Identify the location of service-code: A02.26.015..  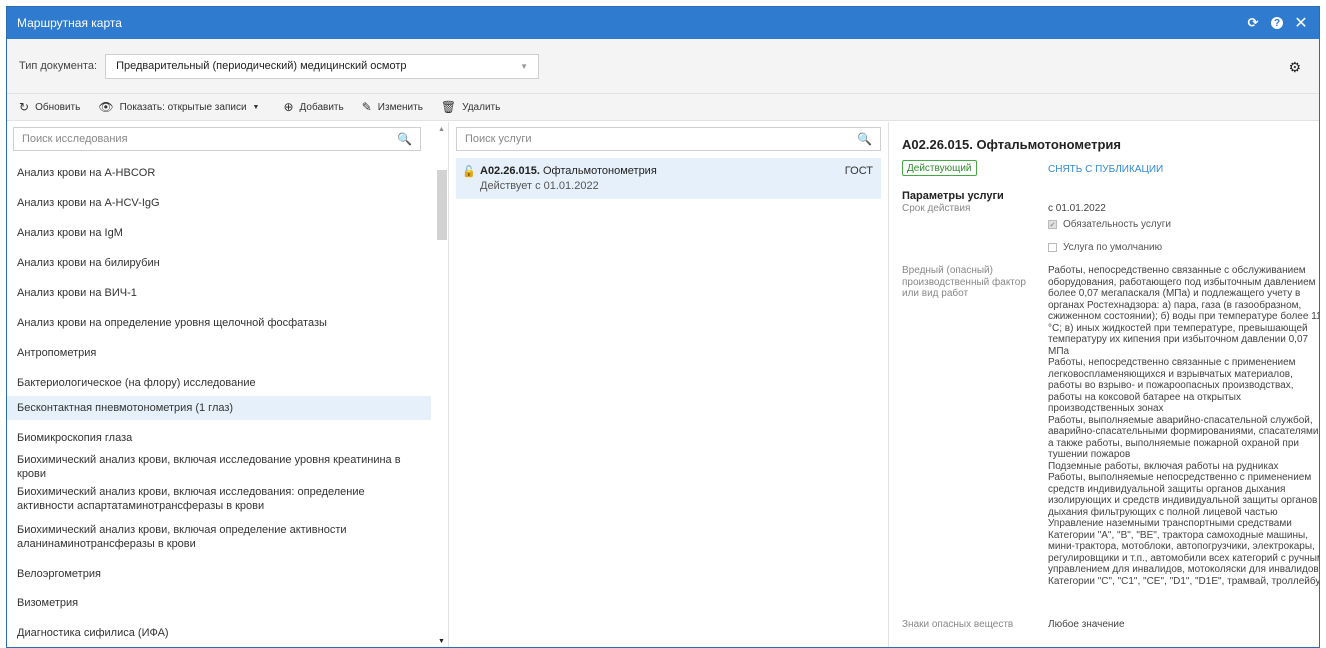
(510, 171).